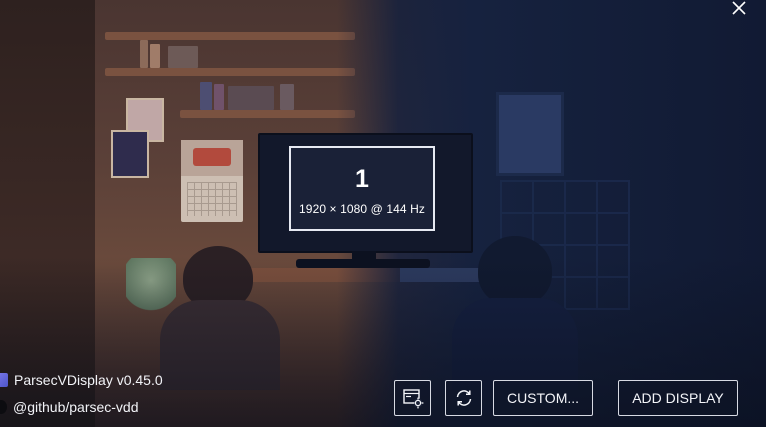 This screenshot has width=766, height=427. What do you see at coordinates (88, 380) in the screenshot?
I see `app-name-version: ParsecVDisplay v0.45.0` at bounding box center [88, 380].